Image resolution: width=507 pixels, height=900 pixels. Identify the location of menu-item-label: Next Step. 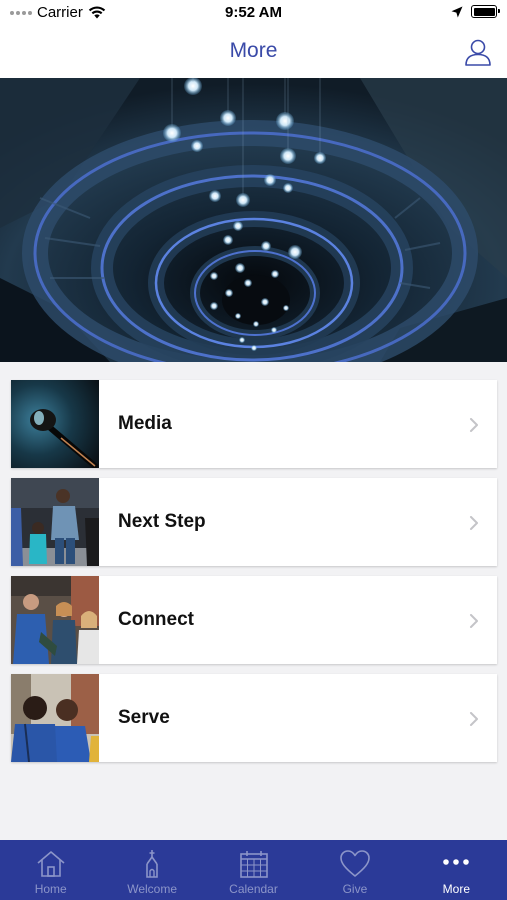
(162, 521).